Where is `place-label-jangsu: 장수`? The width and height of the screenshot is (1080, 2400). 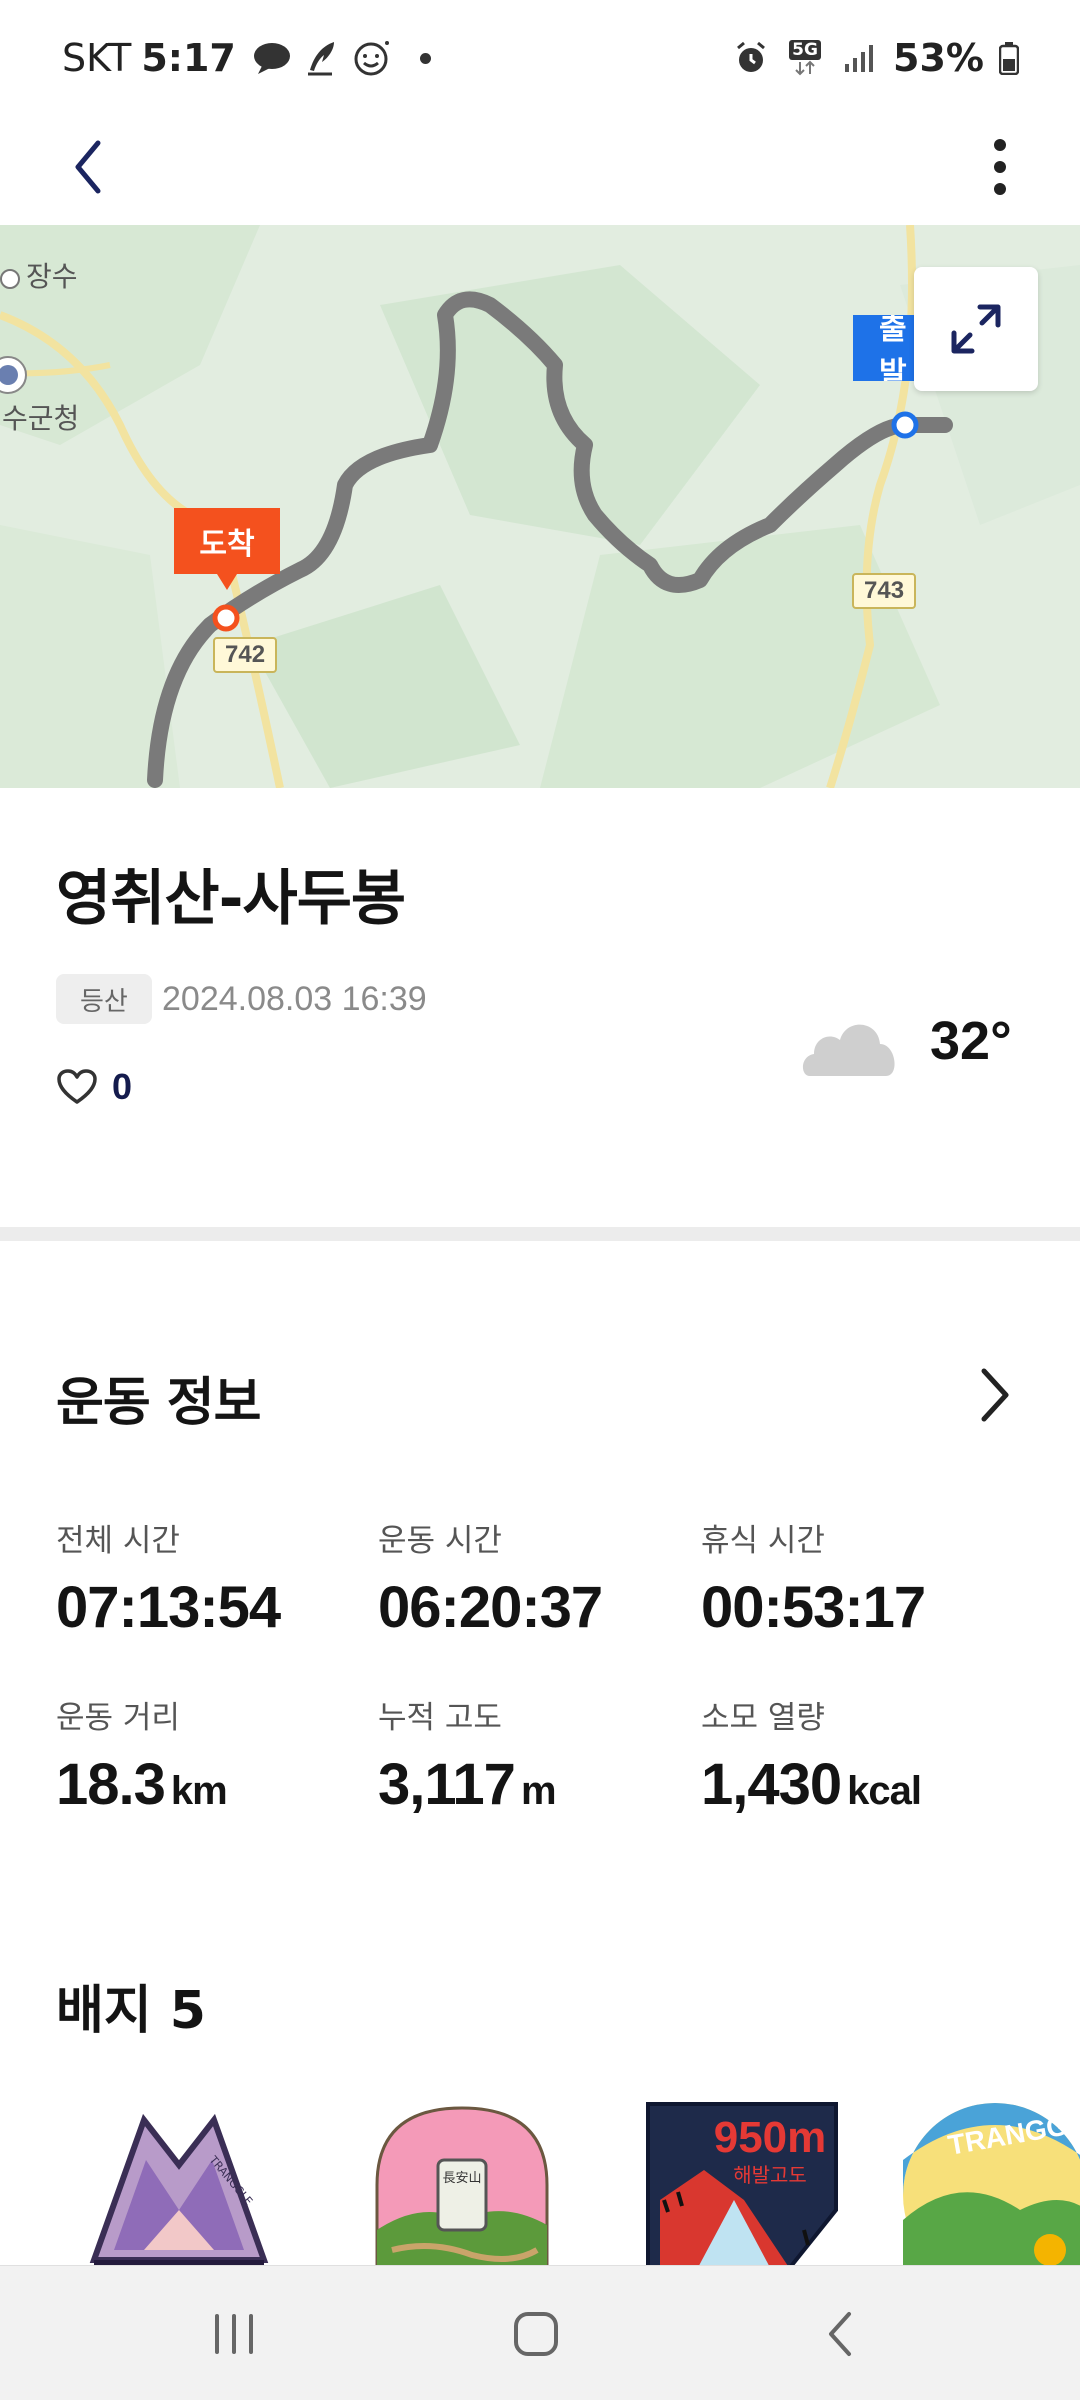
place-label-jangsu: 장수 is located at coordinates (39, 275).